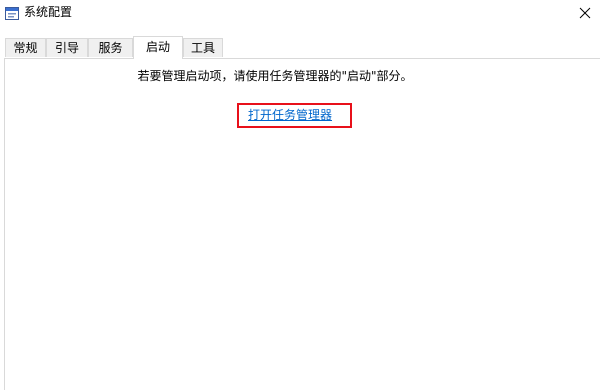  I want to click on close-icon, so click(585, 13).